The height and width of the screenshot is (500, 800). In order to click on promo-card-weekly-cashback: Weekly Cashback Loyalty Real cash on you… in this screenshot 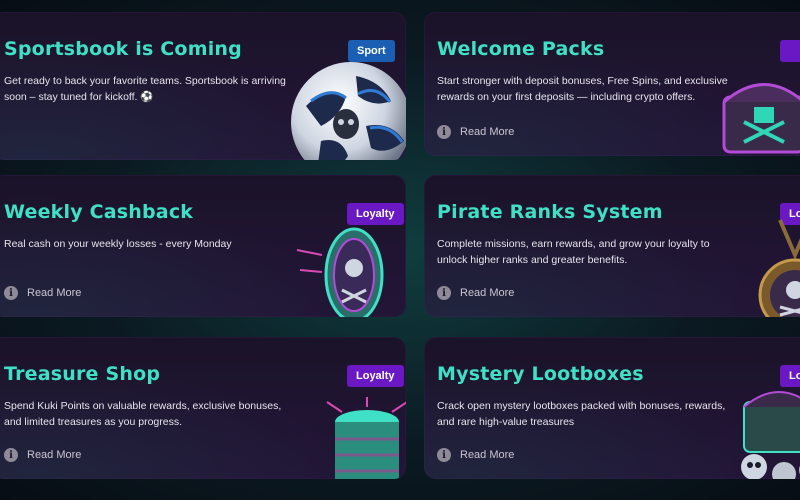, I will do `click(203, 246)`.